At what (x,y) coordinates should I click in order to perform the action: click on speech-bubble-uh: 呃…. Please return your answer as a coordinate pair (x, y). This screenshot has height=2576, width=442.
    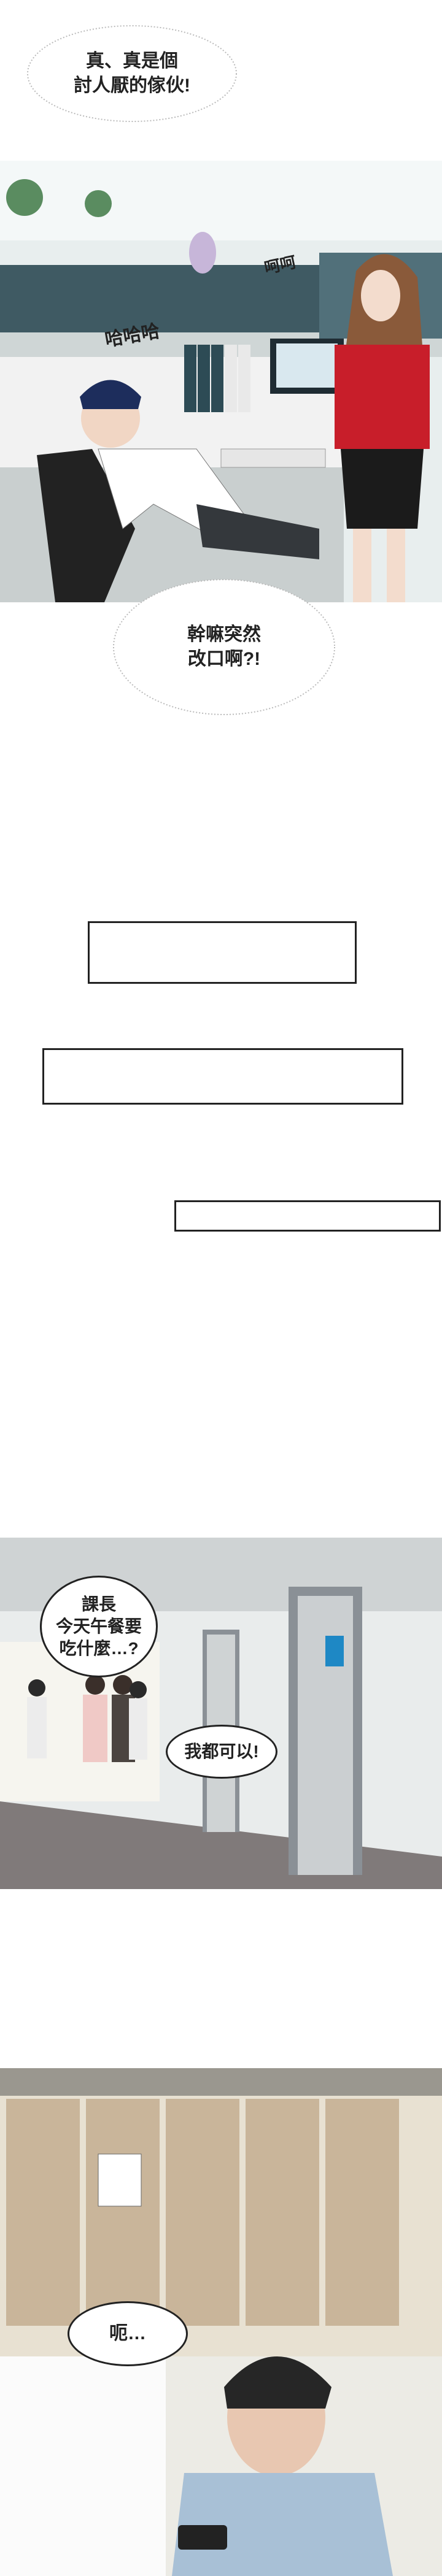
    Looking at the image, I should click on (128, 2333).